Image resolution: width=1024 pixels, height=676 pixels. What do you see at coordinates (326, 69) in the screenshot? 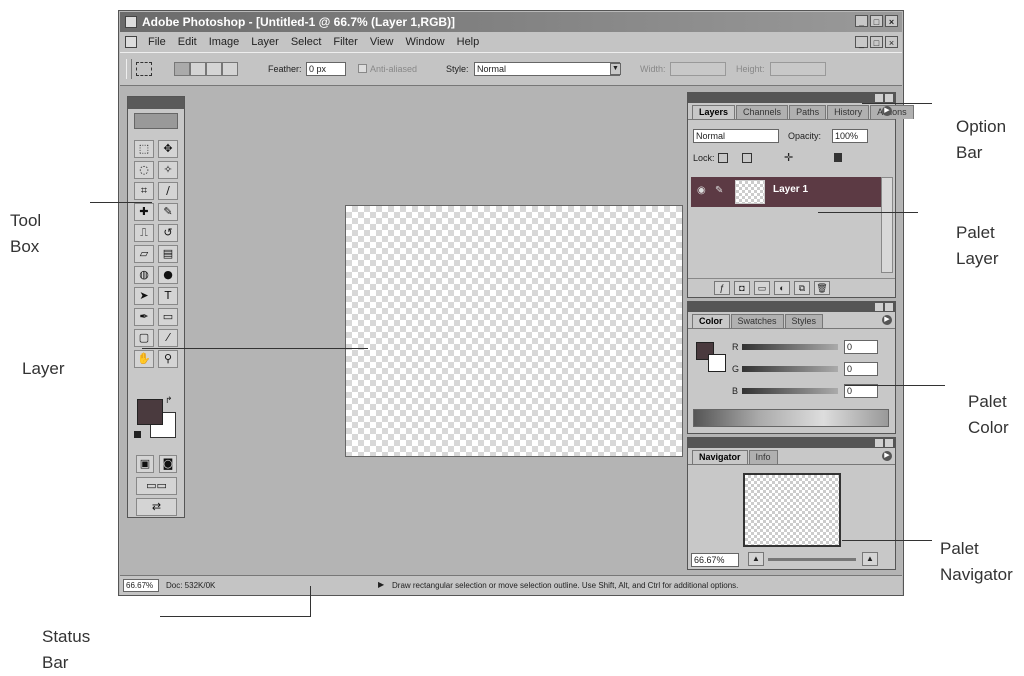
I see `feather-input: 0 px` at bounding box center [326, 69].